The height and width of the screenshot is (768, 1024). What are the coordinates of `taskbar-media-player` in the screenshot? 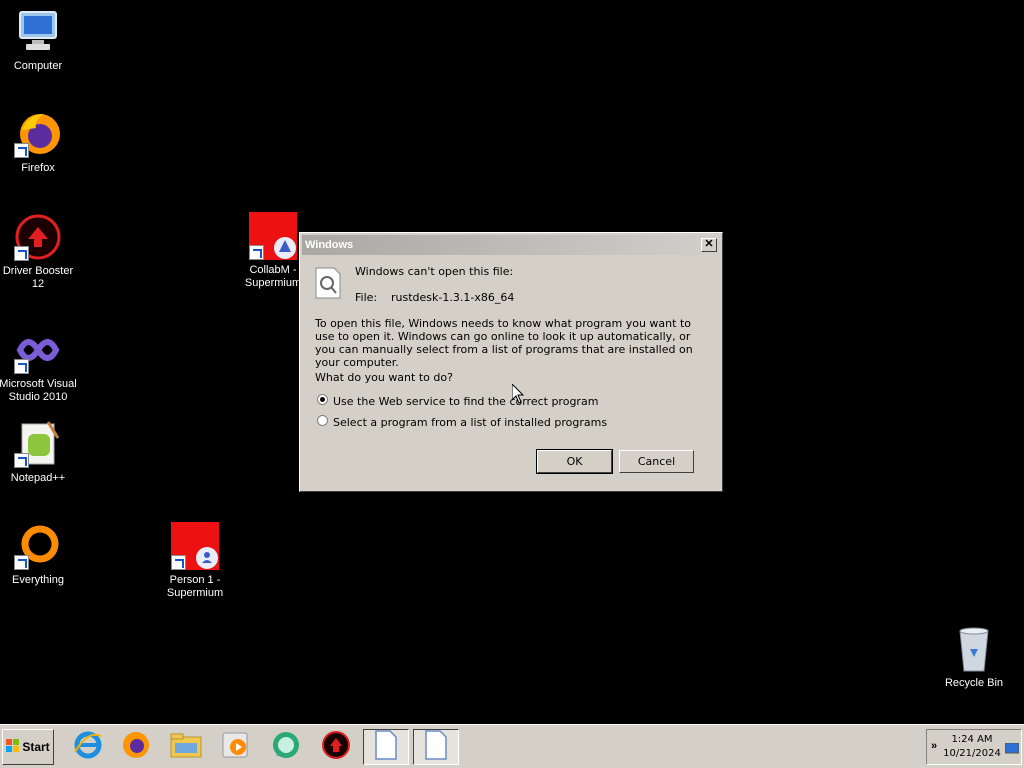 It's located at (236, 747).